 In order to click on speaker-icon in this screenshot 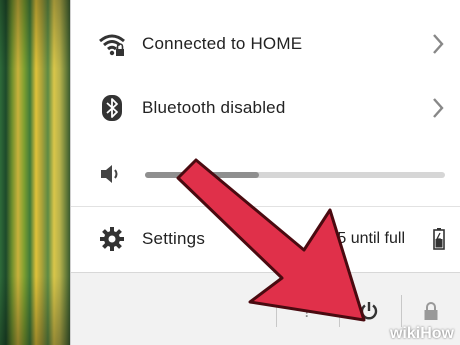, I will do `click(112, 174)`.